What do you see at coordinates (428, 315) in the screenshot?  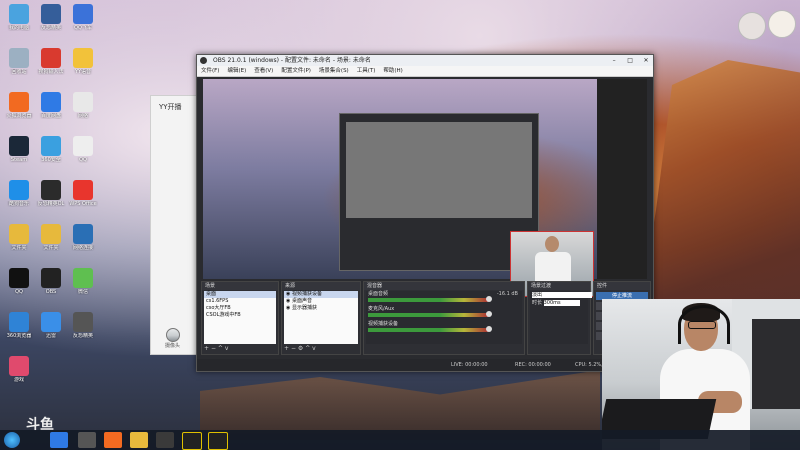 I see `volume-meter` at bounding box center [428, 315].